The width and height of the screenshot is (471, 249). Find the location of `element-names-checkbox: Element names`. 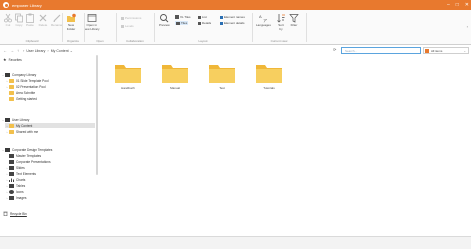

element-names-checkbox: Element names is located at coordinates (232, 17).